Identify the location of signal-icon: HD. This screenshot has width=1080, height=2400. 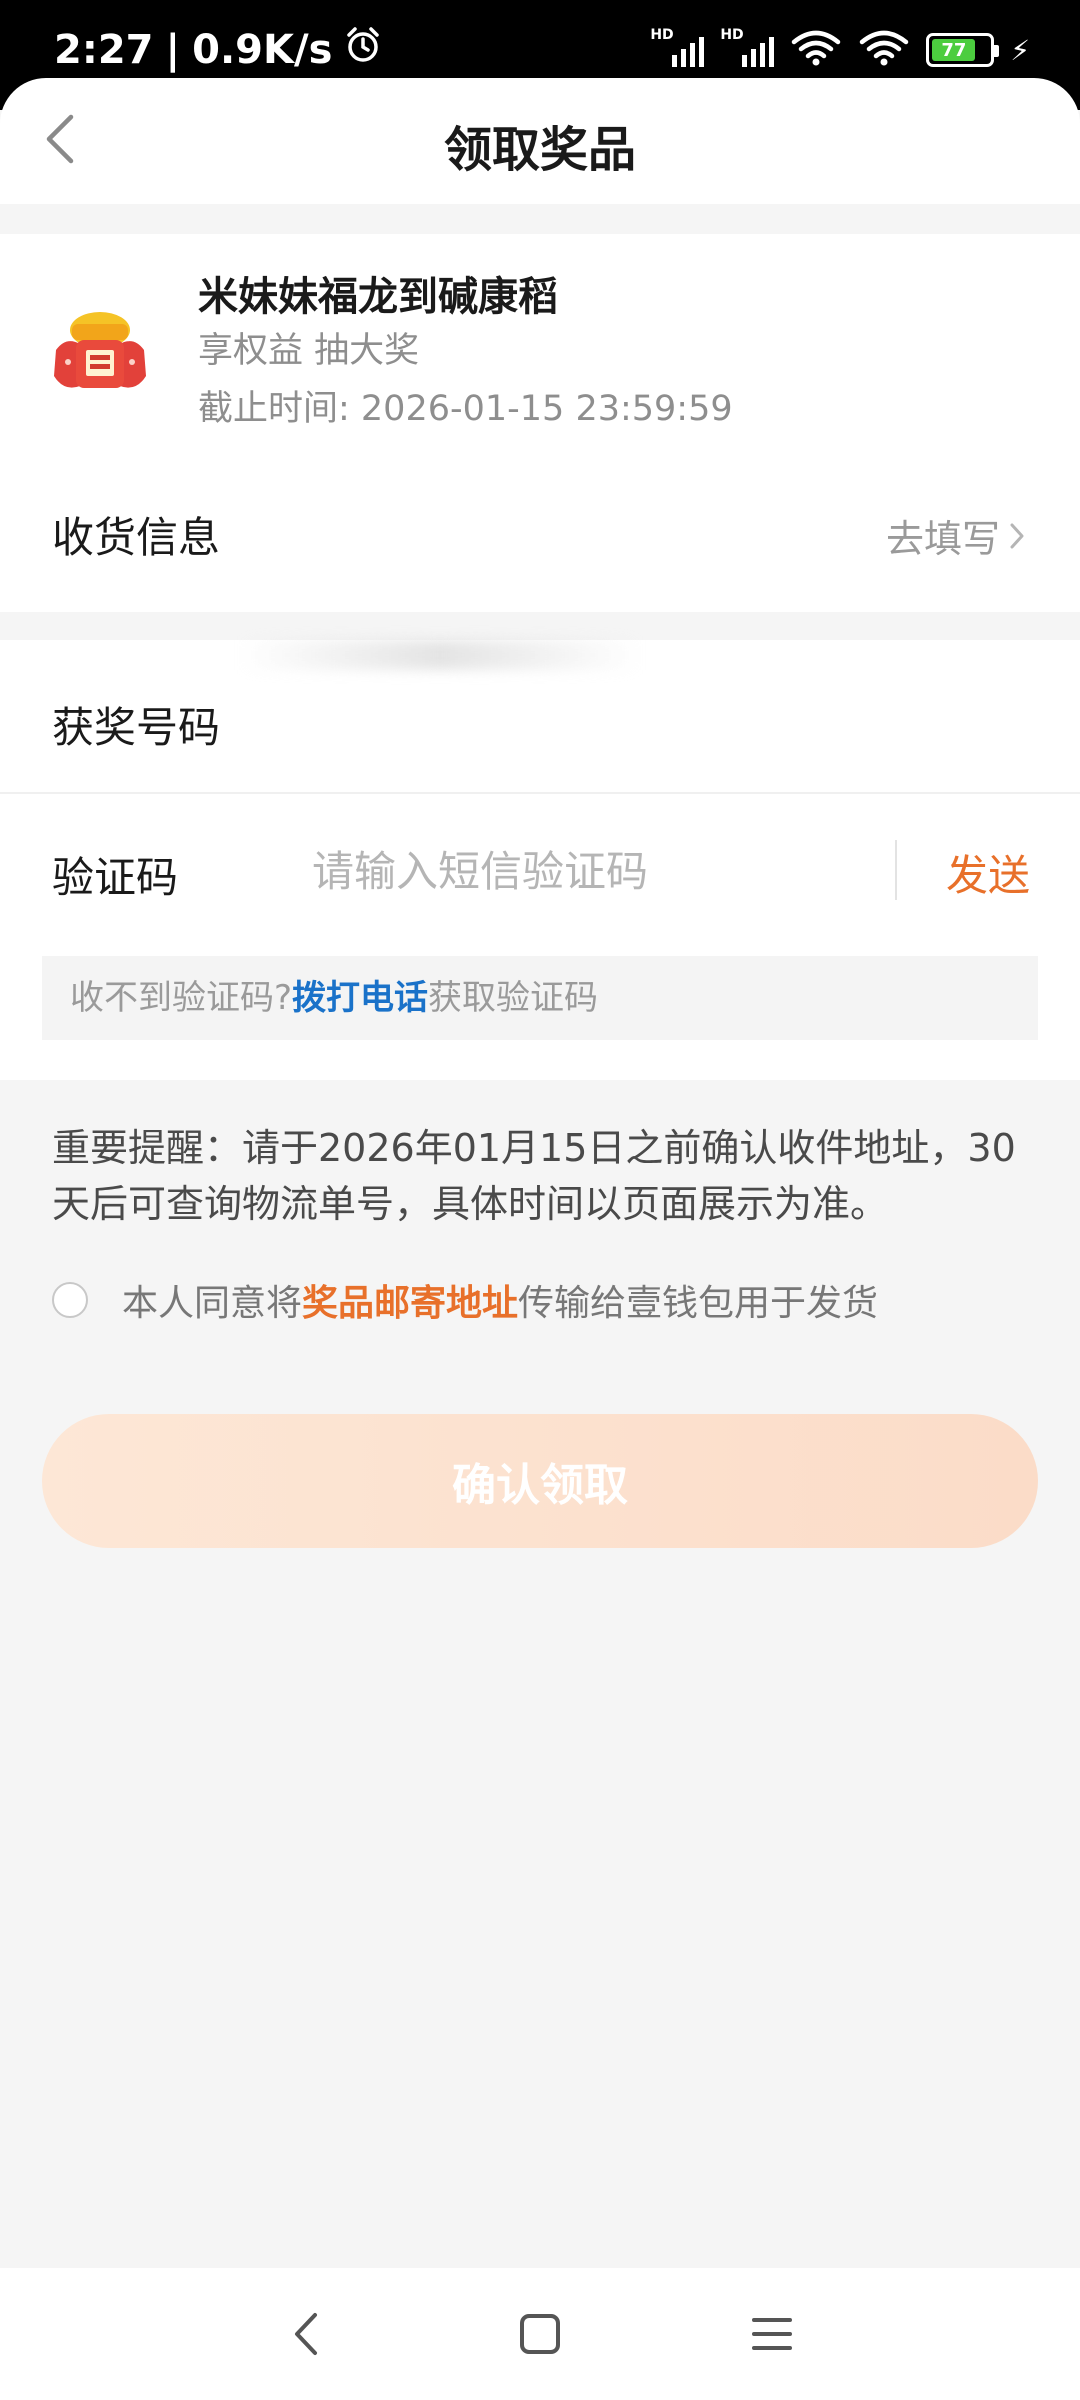
(677, 47).